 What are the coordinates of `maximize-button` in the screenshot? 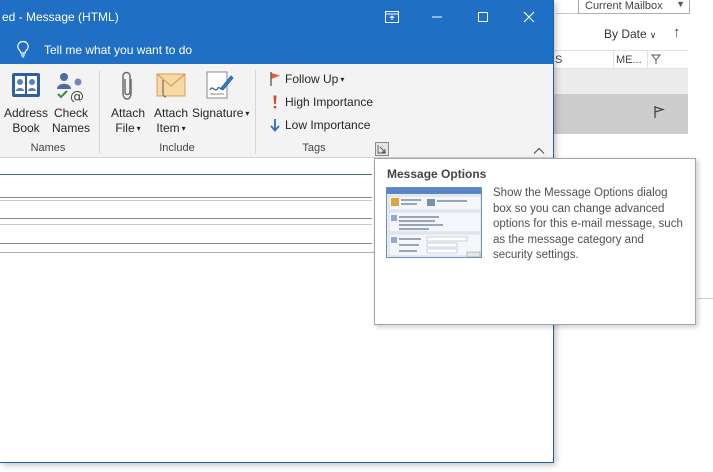 It's located at (483, 16).